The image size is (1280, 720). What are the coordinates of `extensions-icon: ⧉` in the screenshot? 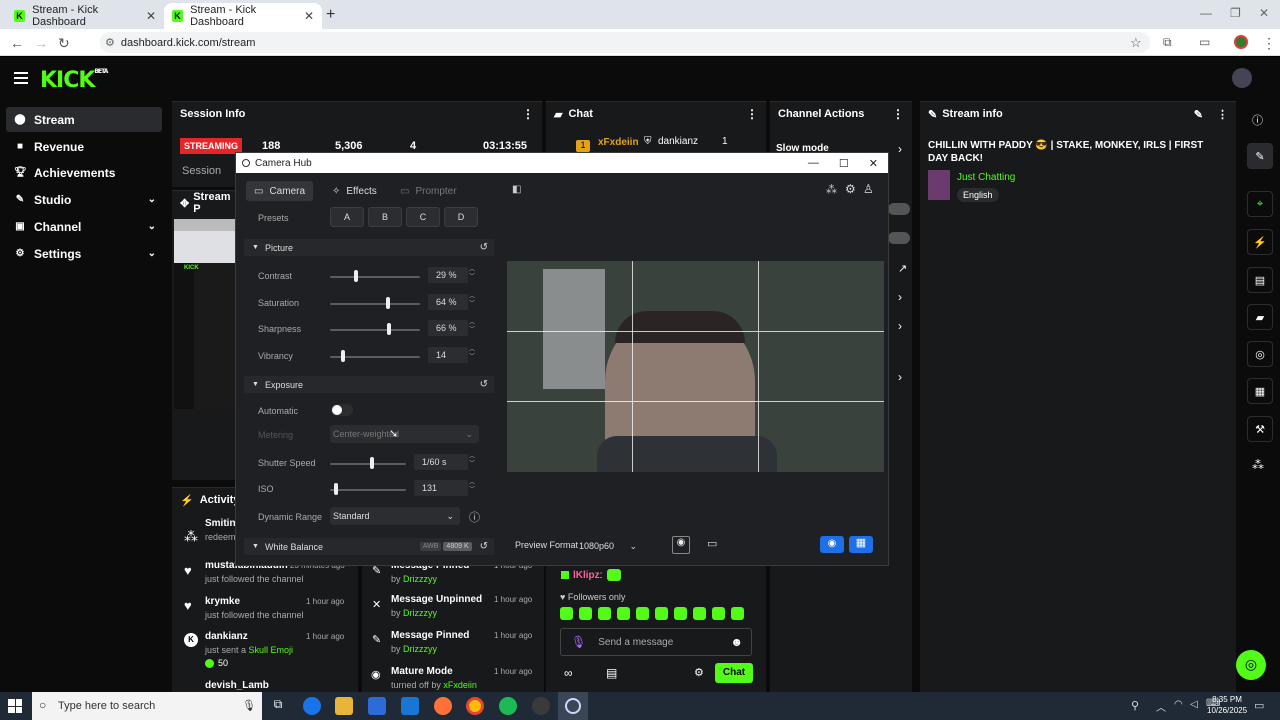 It's located at (1167, 42).